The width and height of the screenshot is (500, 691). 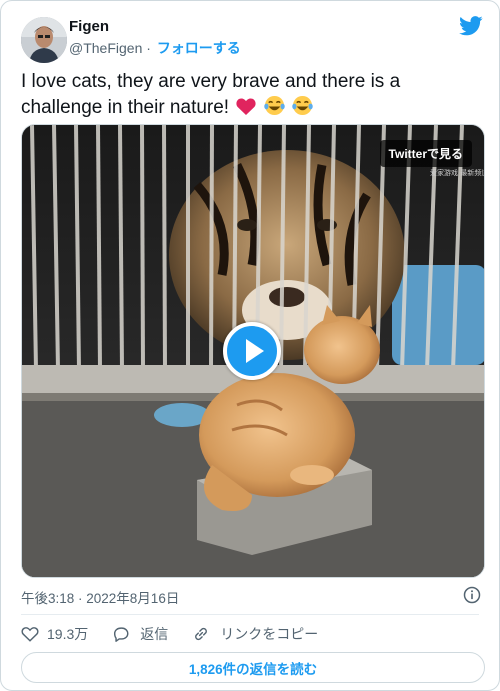 I want to click on reply-icon, so click(x=121, y=634).